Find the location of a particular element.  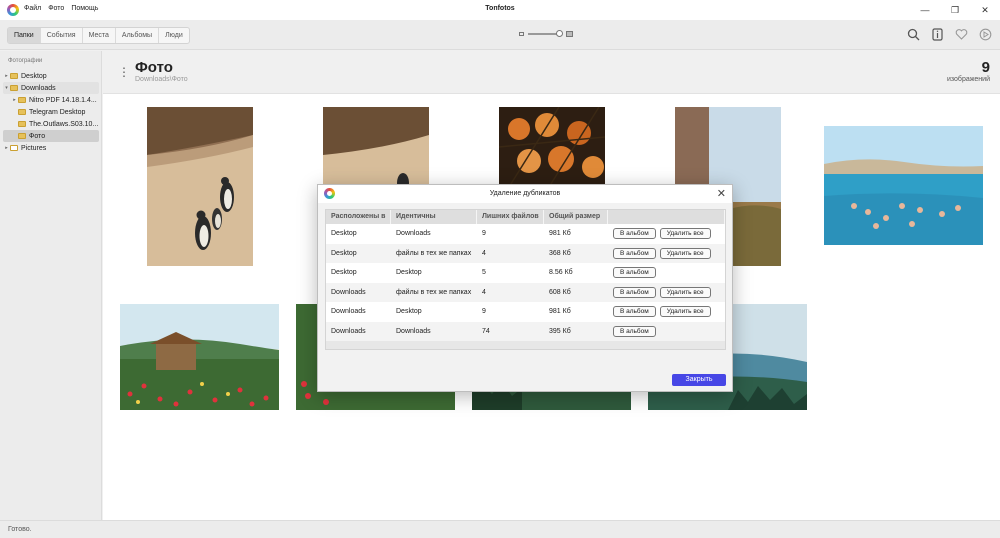

cell-location: Downloads is located at coordinates (348, 331).